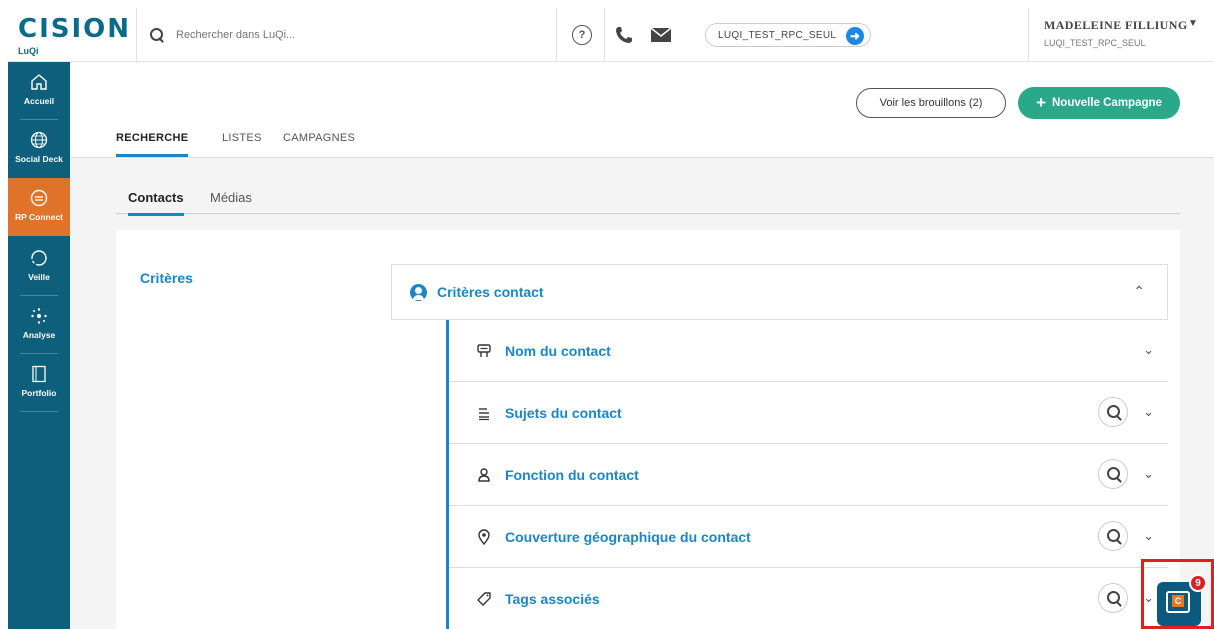  I want to click on sidebar-item-rp-connect: RP Connect, so click(39, 207).